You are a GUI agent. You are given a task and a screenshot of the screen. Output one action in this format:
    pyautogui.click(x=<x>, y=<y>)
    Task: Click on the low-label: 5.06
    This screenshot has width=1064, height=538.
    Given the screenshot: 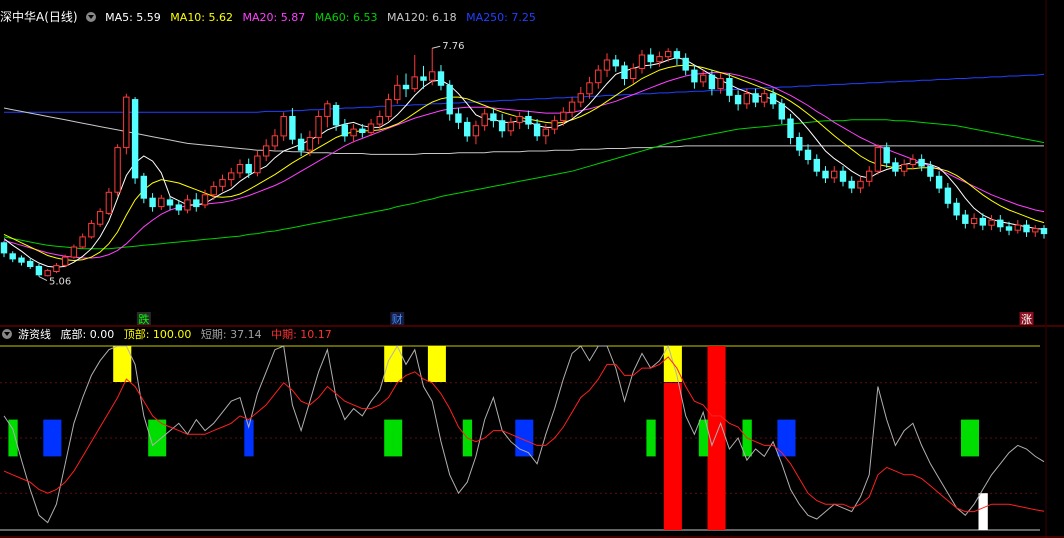 What is the action you would take?
    pyautogui.click(x=60, y=282)
    